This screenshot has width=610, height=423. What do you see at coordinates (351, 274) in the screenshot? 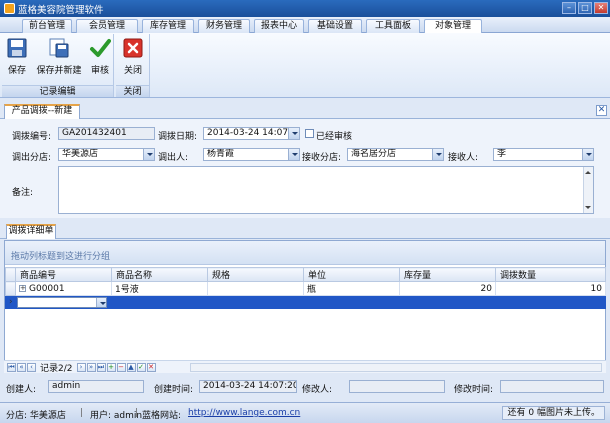
I see `column-header: 单位` at bounding box center [351, 274].